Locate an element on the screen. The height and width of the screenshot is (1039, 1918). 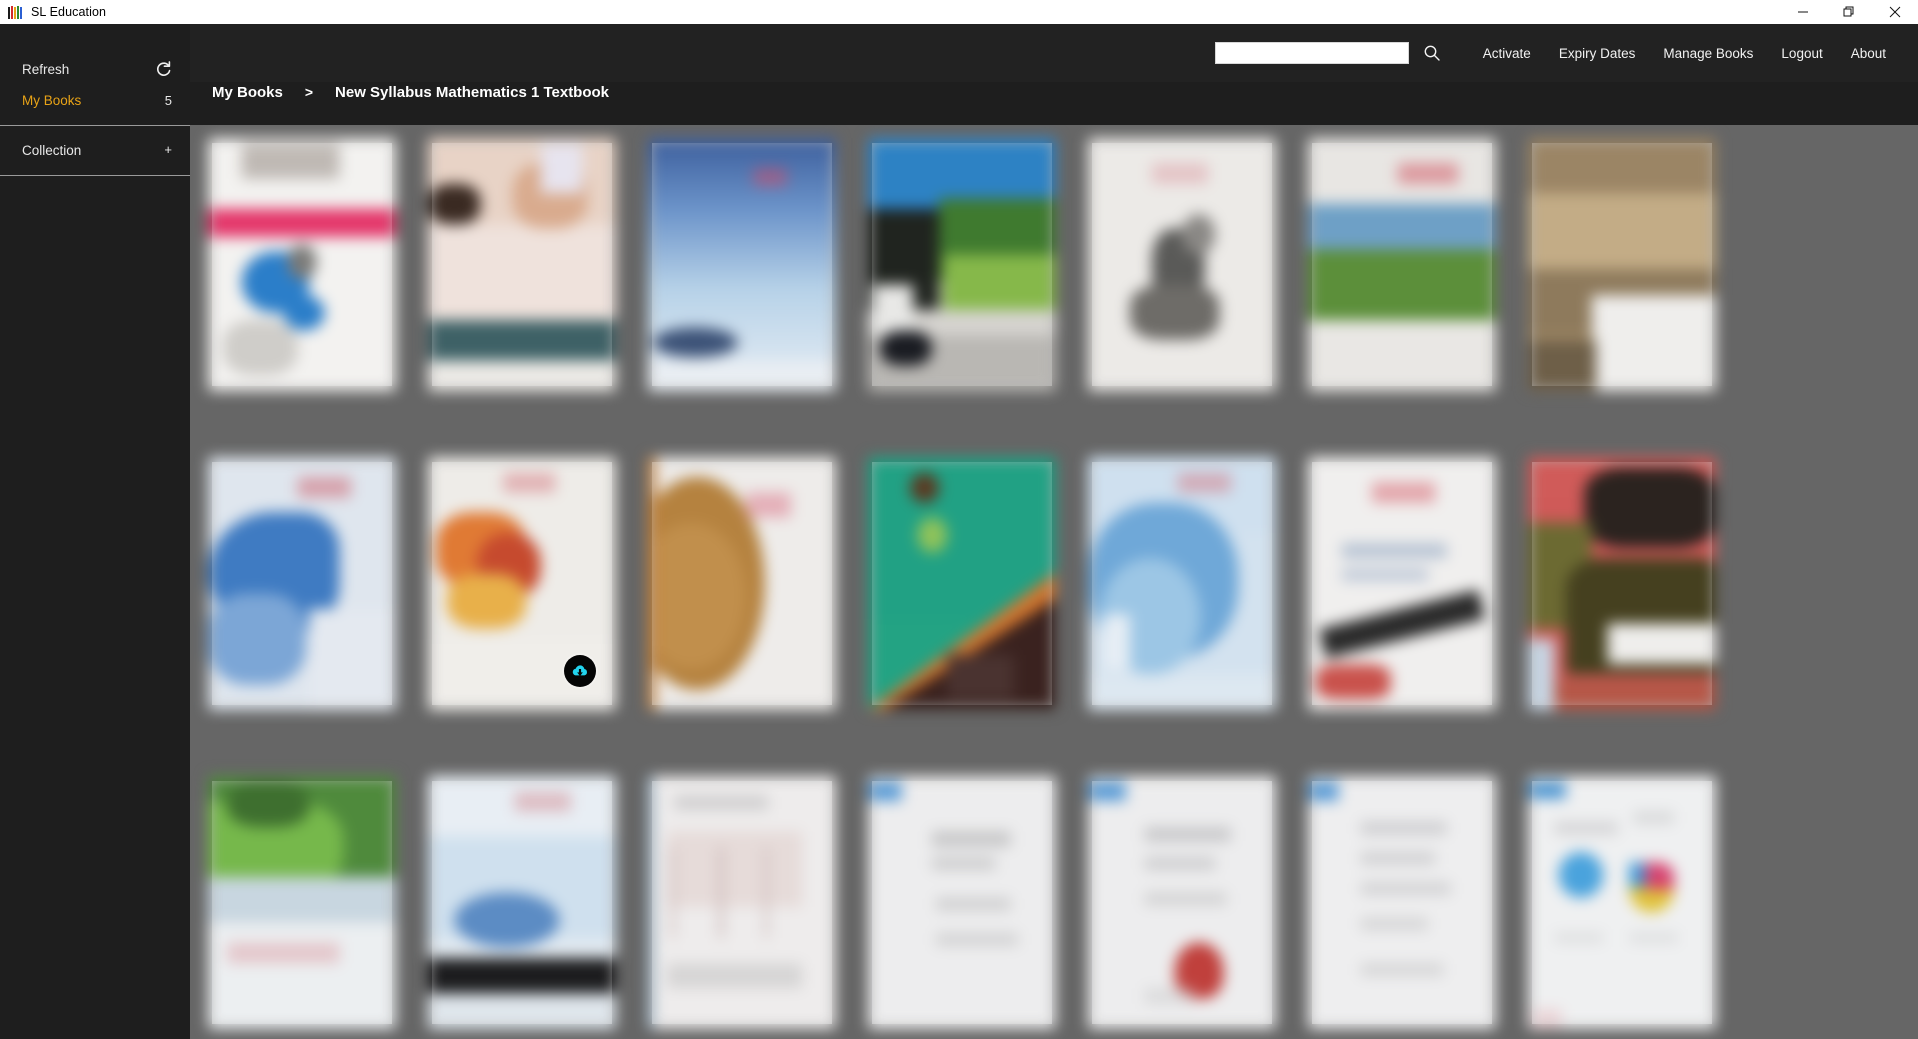
app-title: SL Education is located at coordinates (69, 12).